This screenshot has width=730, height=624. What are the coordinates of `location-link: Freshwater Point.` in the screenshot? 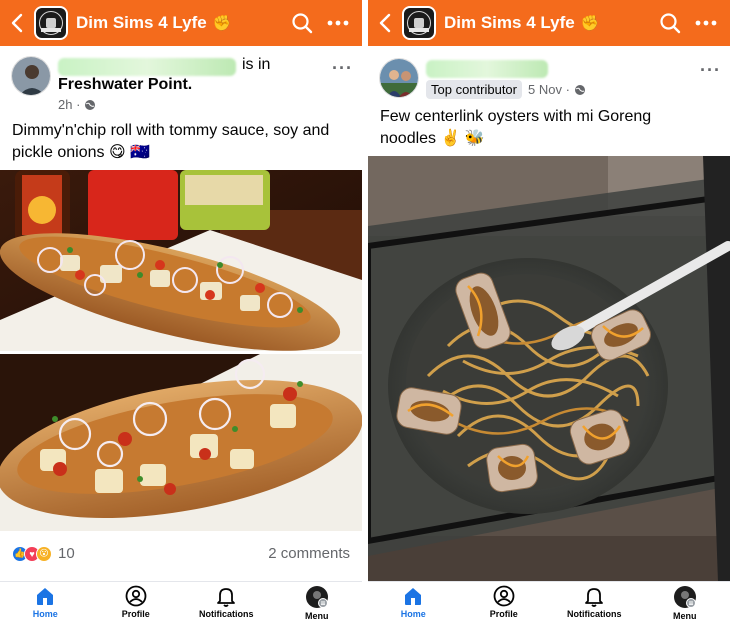 It's located at (125, 85).